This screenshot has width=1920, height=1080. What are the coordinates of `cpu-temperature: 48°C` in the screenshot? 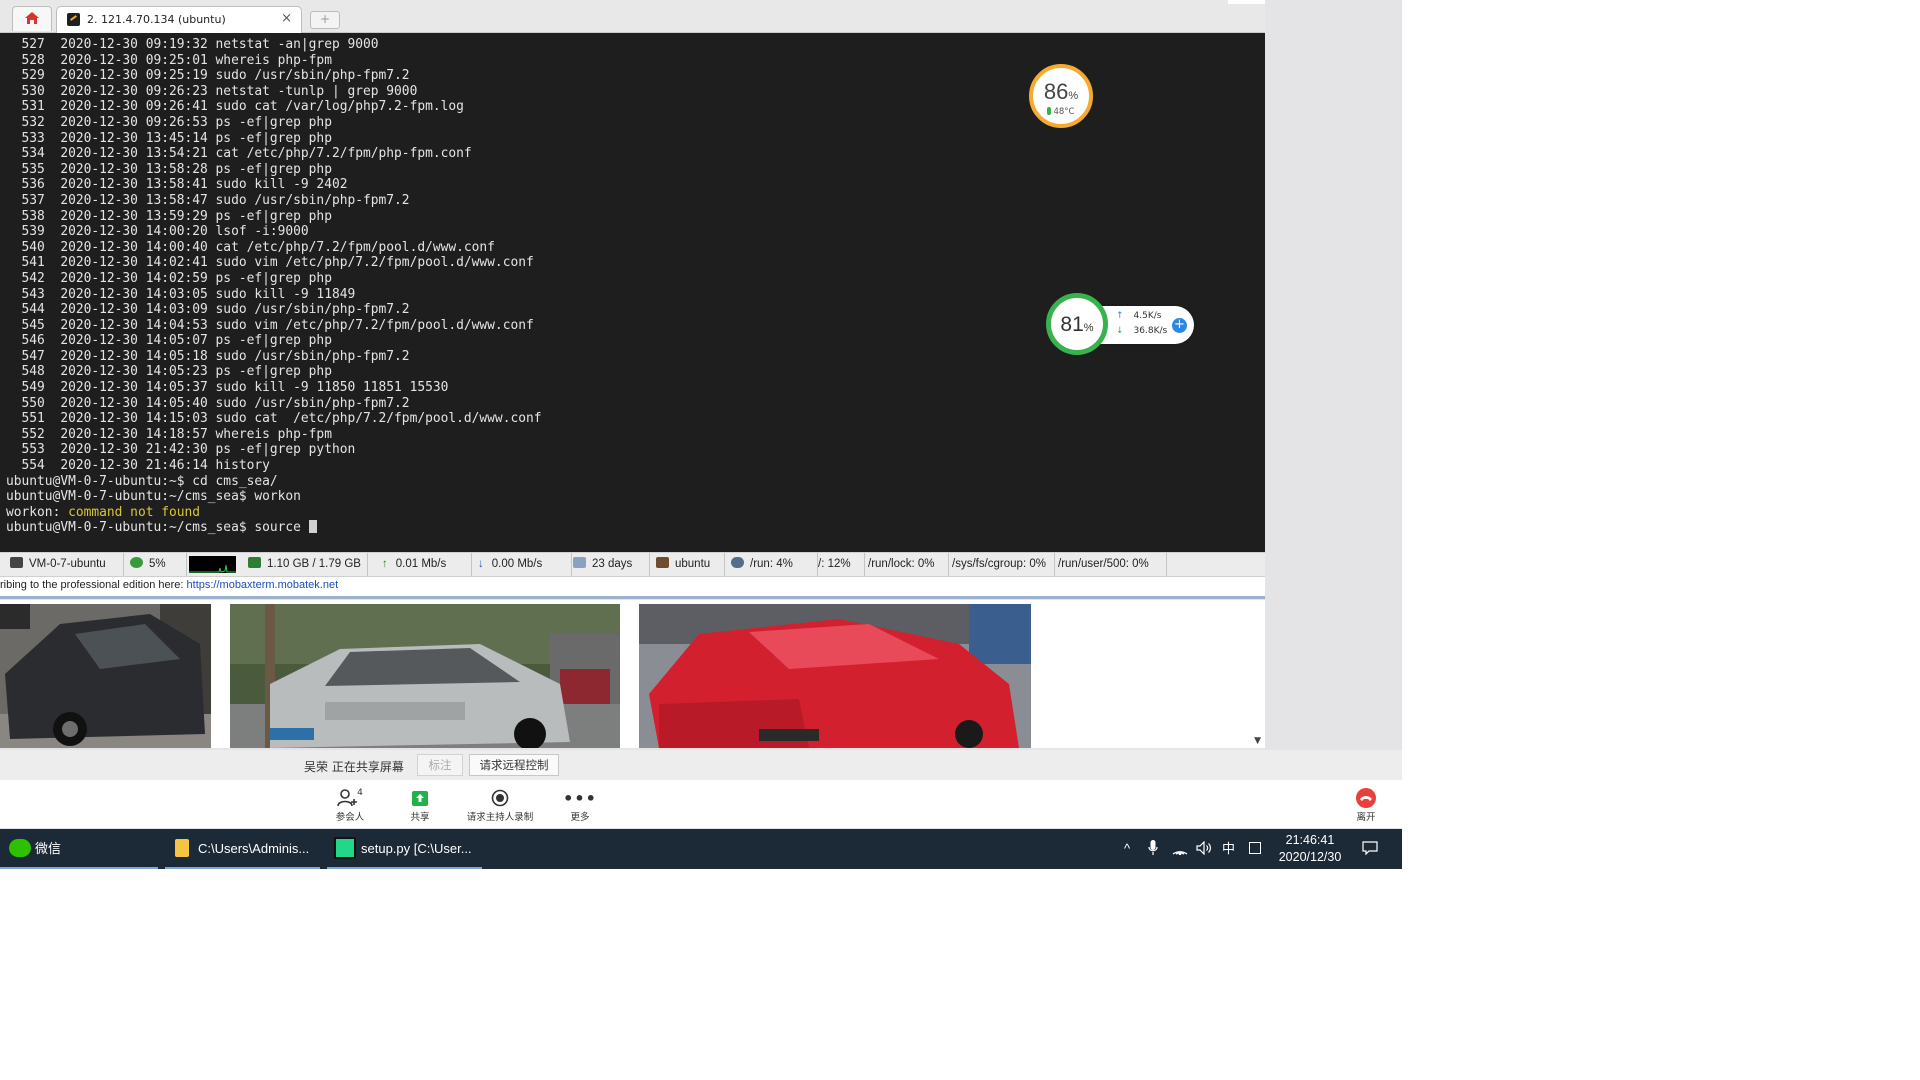 It's located at (1061, 112).